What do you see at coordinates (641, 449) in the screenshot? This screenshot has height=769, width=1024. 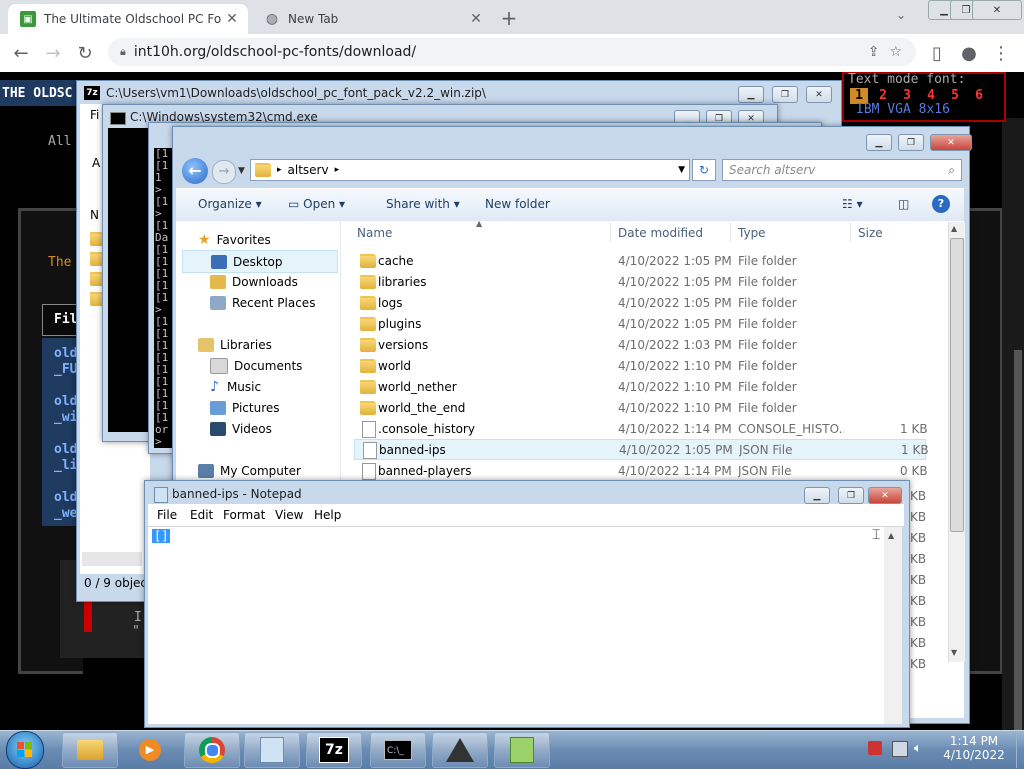 I see `file-row-selected: banned-ips 4/10/2022 1:05 PM JSON File 1 KB` at bounding box center [641, 449].